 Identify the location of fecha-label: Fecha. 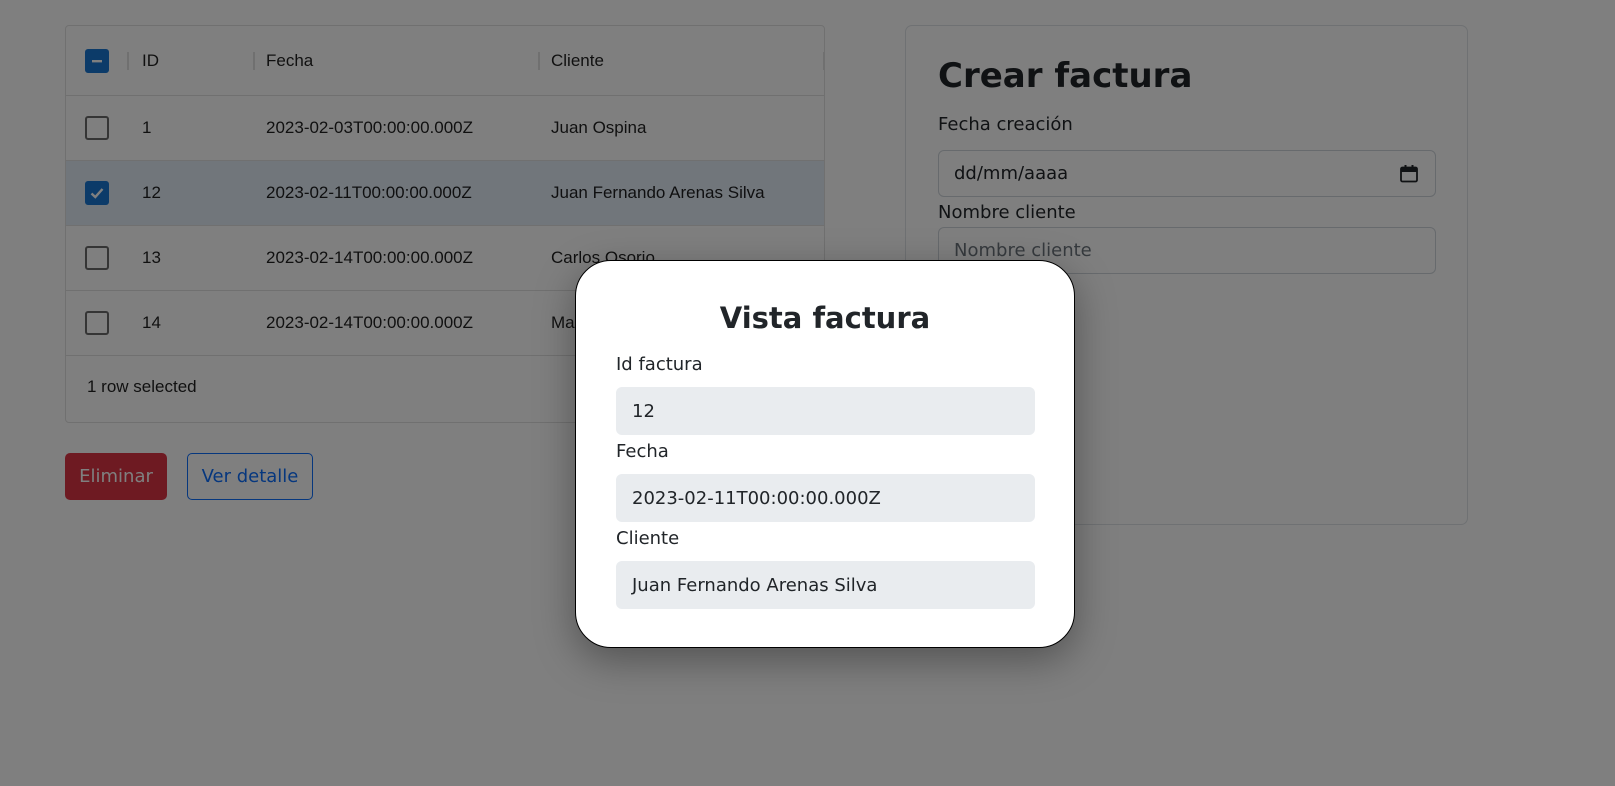
(642, 451).